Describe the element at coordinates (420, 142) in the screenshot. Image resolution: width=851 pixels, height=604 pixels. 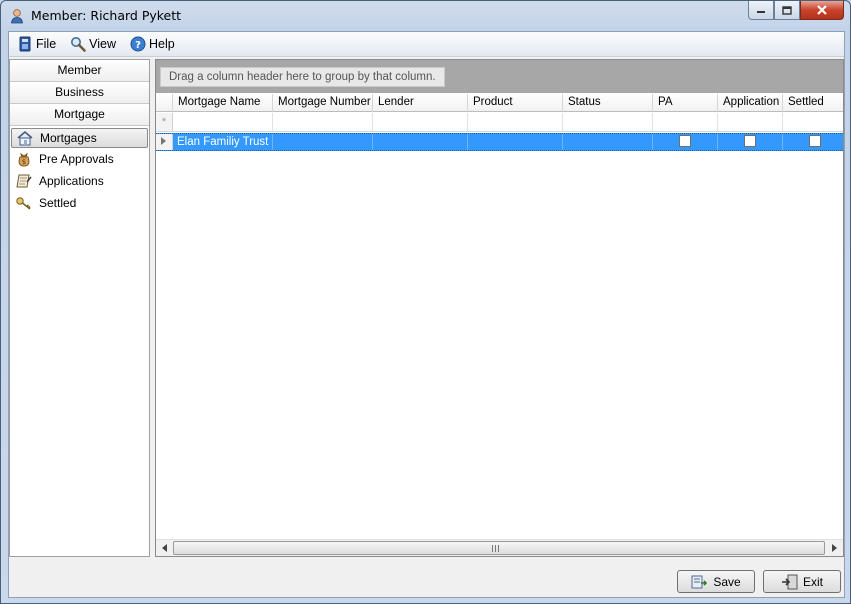
I see `cell-lender` at that location.